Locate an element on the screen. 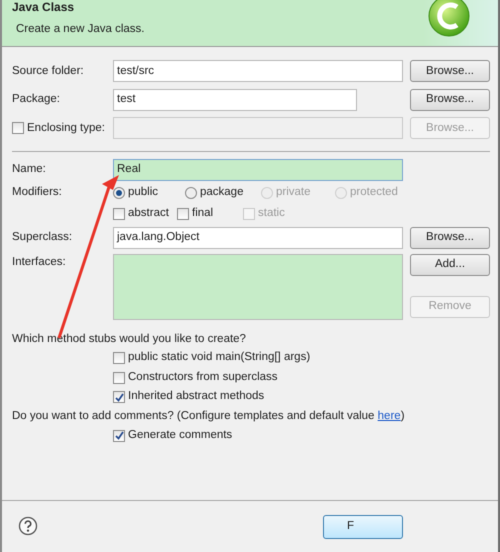 This screenshot has width=500, height=552. option-label: public is located at coordinates (143, 192).